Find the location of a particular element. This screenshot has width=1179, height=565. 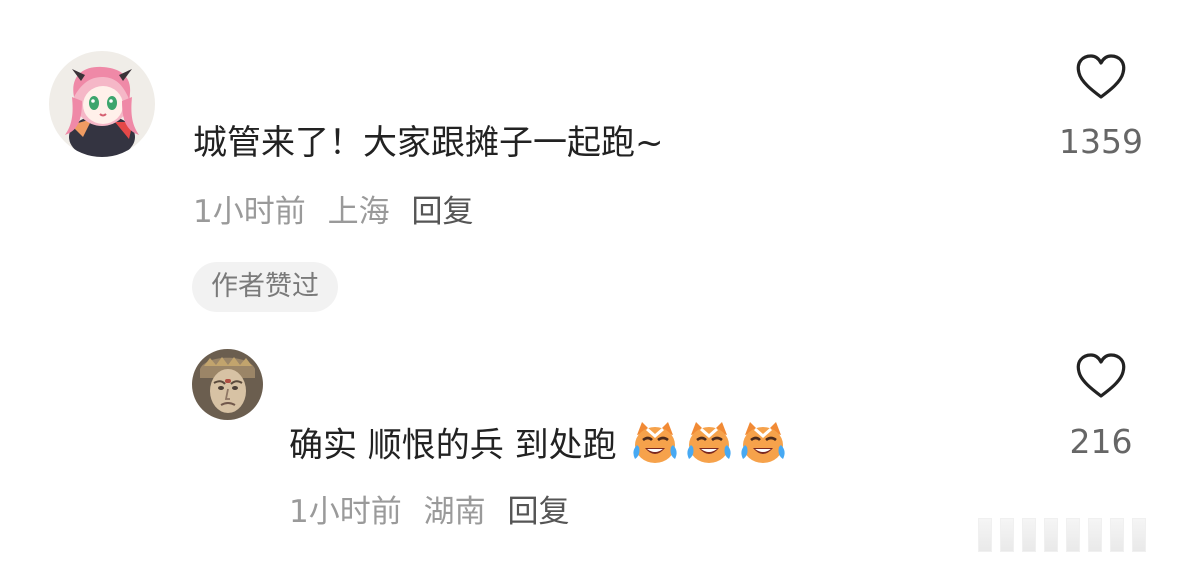

emoji-group is located at coordinates (710, 443).